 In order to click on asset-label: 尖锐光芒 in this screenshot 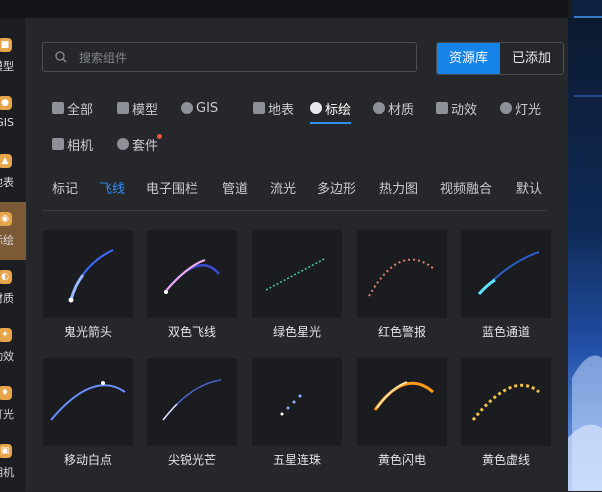, I will do `click(191, 460)`.